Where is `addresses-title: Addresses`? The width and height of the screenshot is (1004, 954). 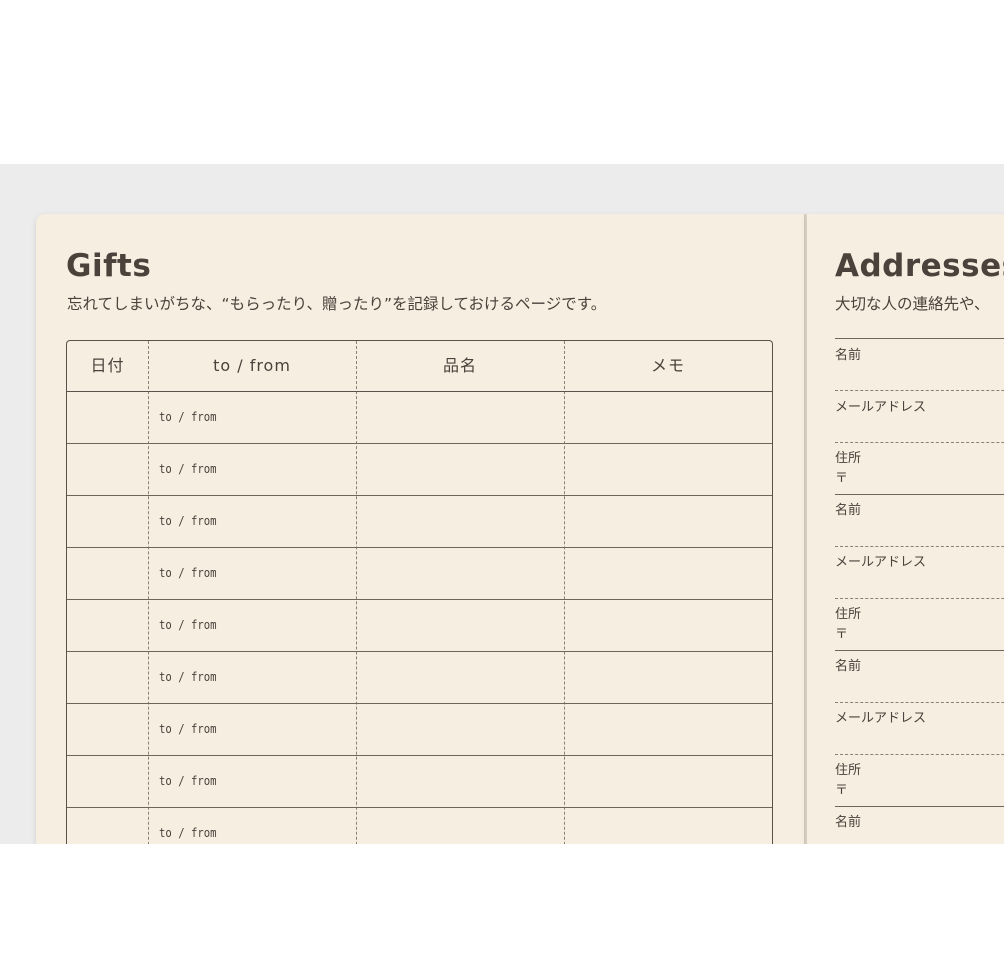 addresses-title: Addresses is located at coordinates (919, 266).